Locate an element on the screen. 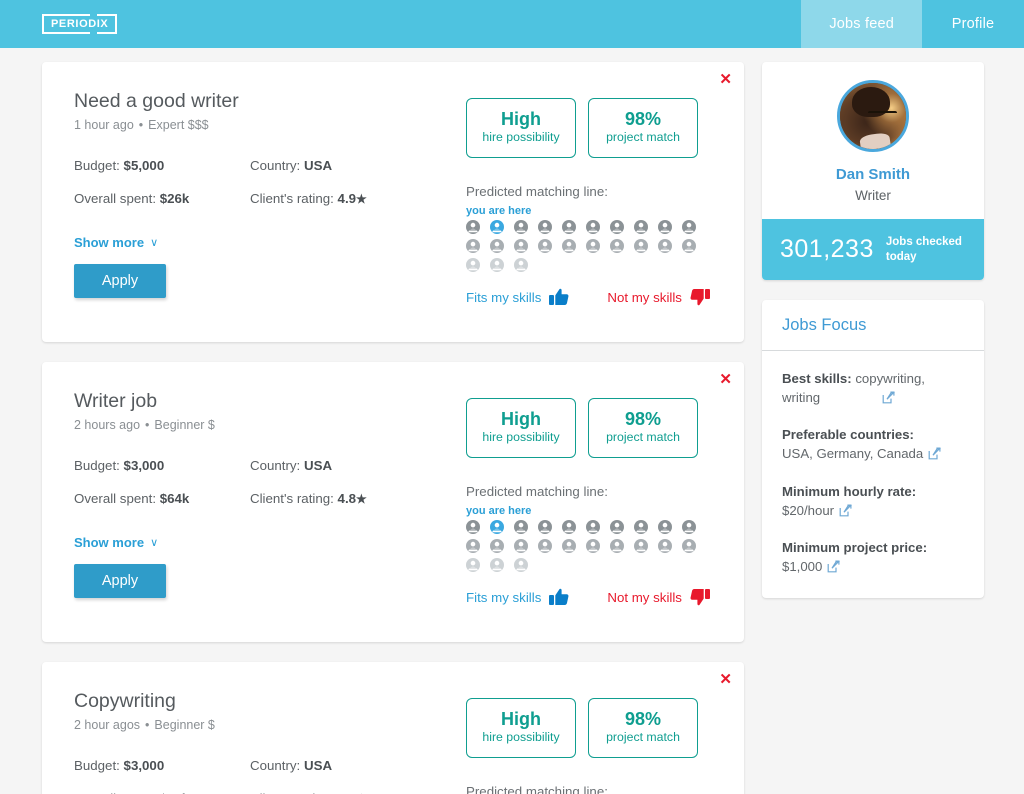  overall-spent-label: Overall spent: is located at coordinates (115, 498).